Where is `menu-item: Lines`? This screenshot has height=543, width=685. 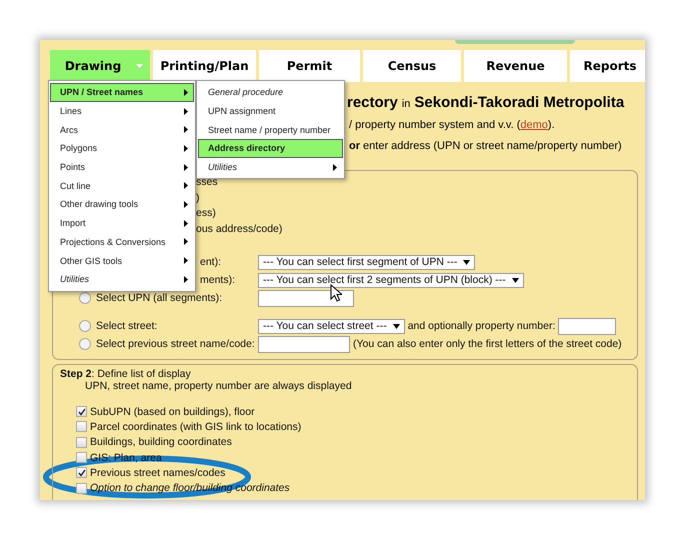
menu-item: Lines is located at coordinates (122, 111).